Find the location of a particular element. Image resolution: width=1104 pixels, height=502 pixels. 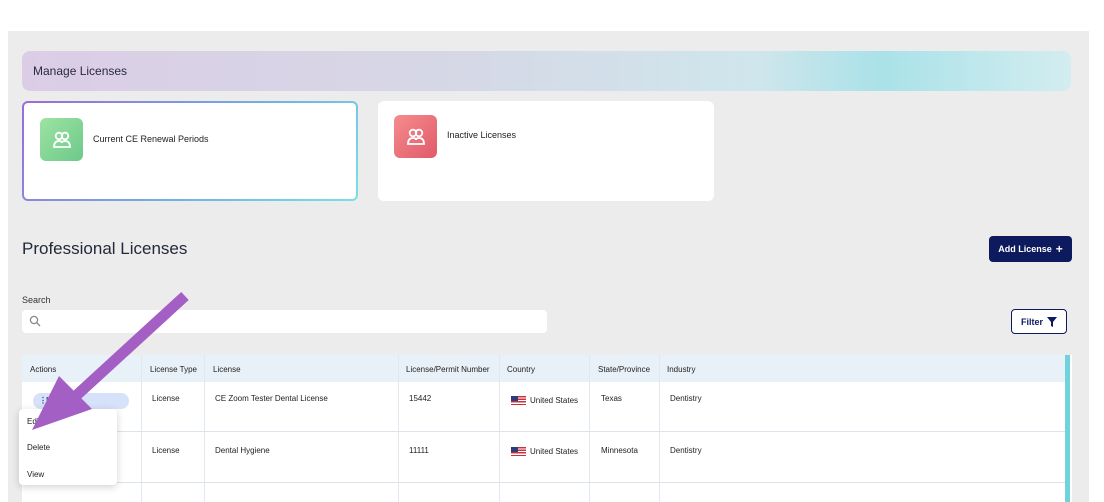

header-license: License is located at coordinates (227, 369).